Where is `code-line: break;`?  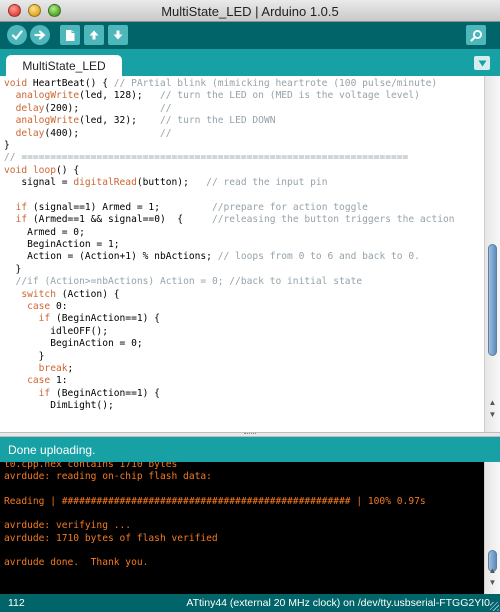 code-line: break; is located at coordinates (56, 368).